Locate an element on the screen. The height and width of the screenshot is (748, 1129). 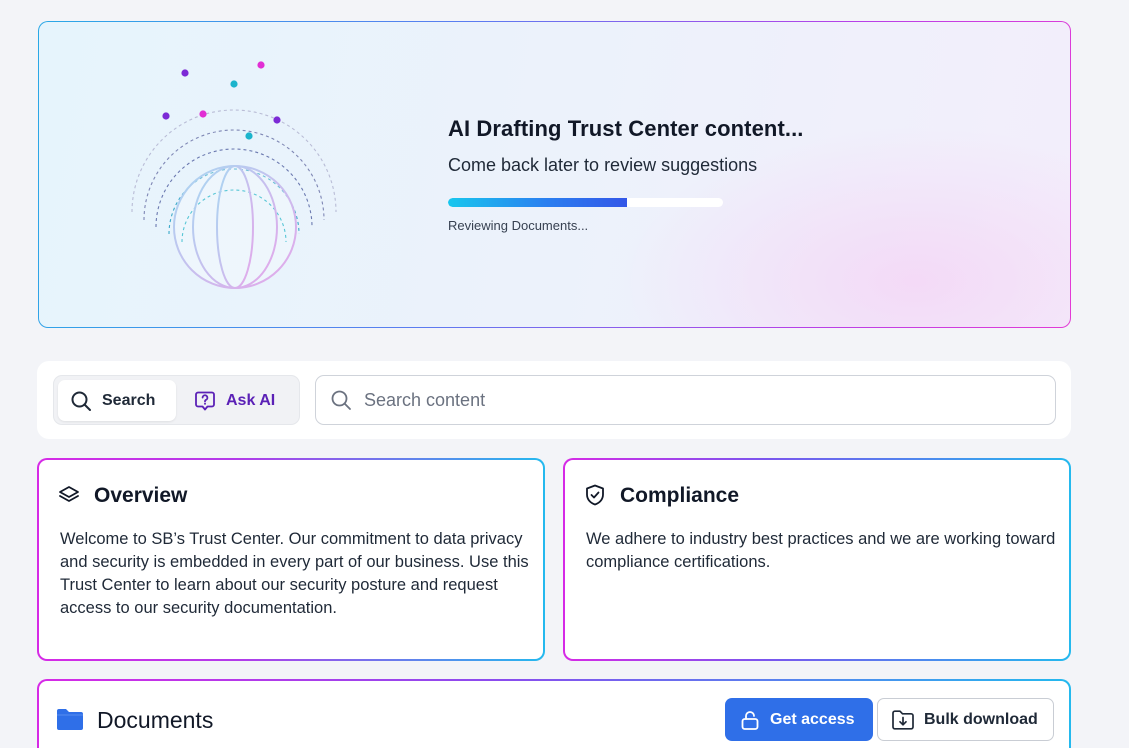
get-access-label: Get access is located at coordinates (812, 719).